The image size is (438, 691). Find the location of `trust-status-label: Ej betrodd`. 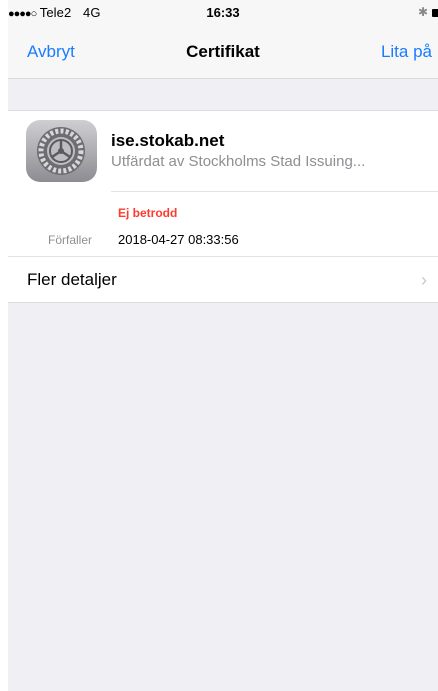

trust-status-label: Ej betrodd is located at coordinates (148, 213).